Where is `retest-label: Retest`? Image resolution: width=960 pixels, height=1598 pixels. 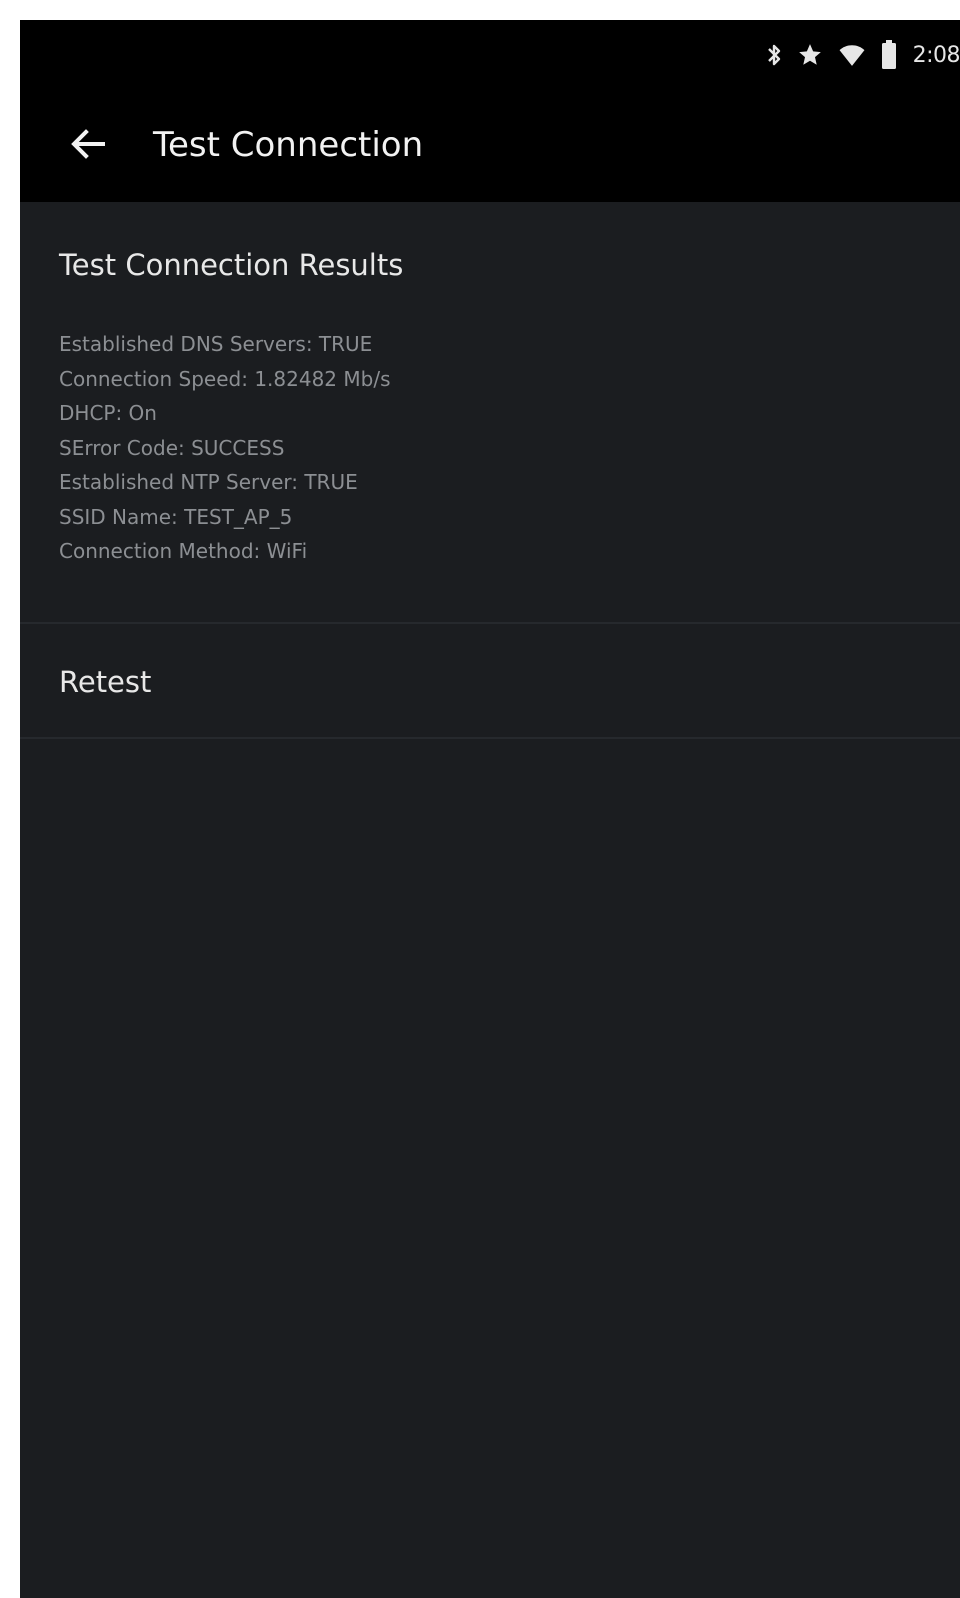 retest-label: Retest is located at coordinates (105, 682).